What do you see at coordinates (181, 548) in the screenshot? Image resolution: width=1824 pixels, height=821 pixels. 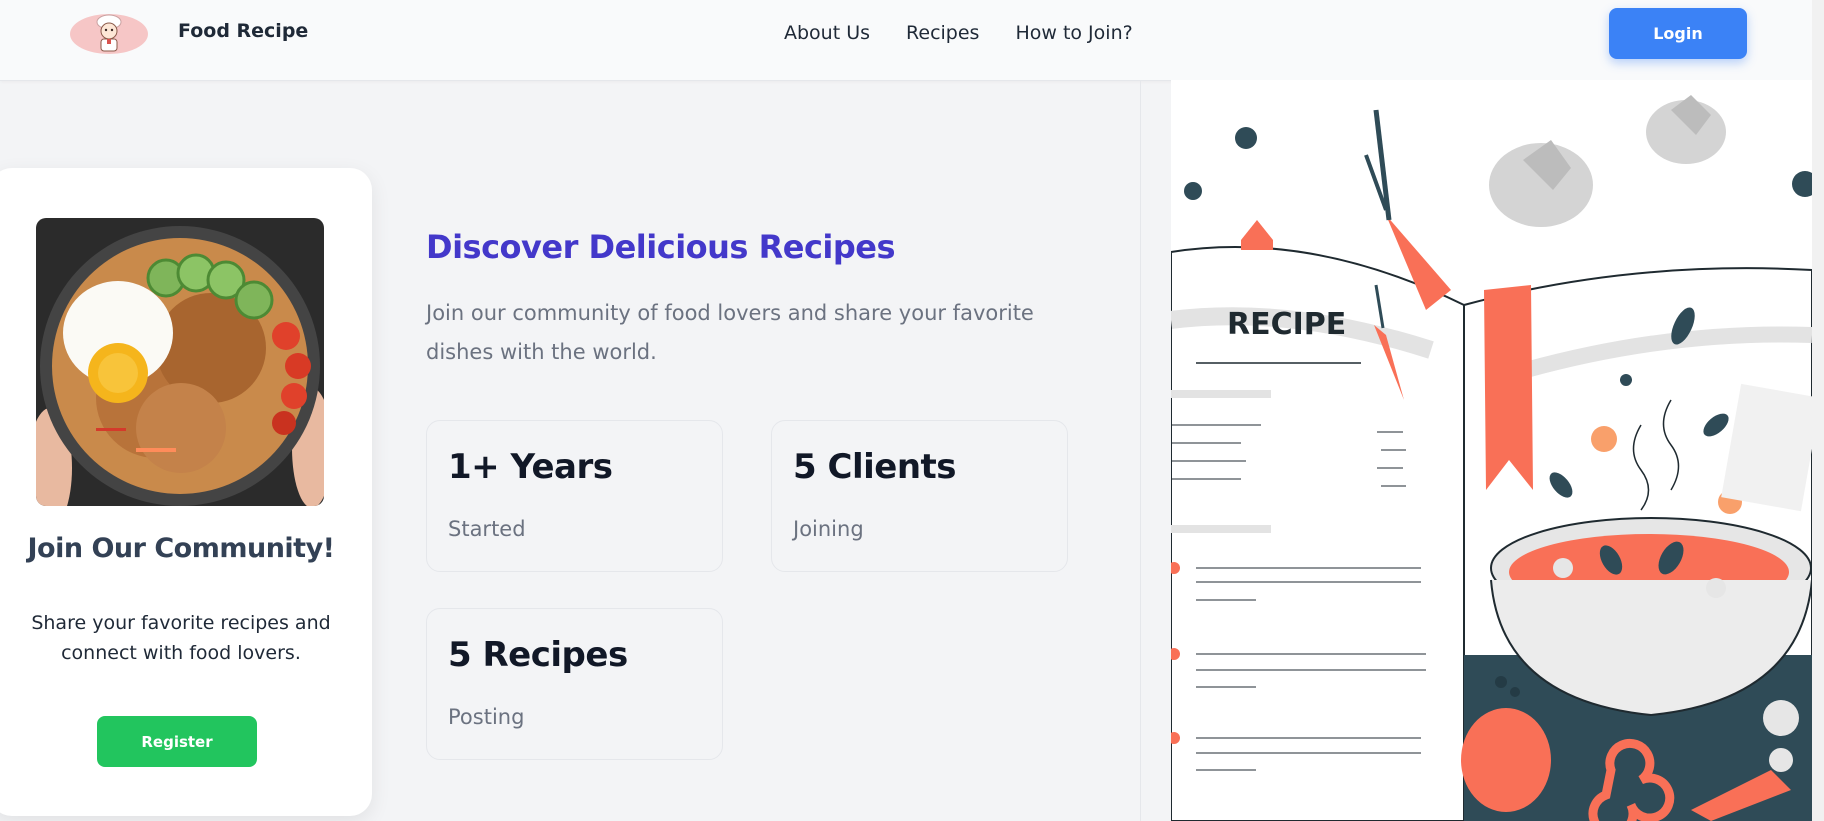 I see `community-title: Join Our Community!` at bounding box center [181, 548].